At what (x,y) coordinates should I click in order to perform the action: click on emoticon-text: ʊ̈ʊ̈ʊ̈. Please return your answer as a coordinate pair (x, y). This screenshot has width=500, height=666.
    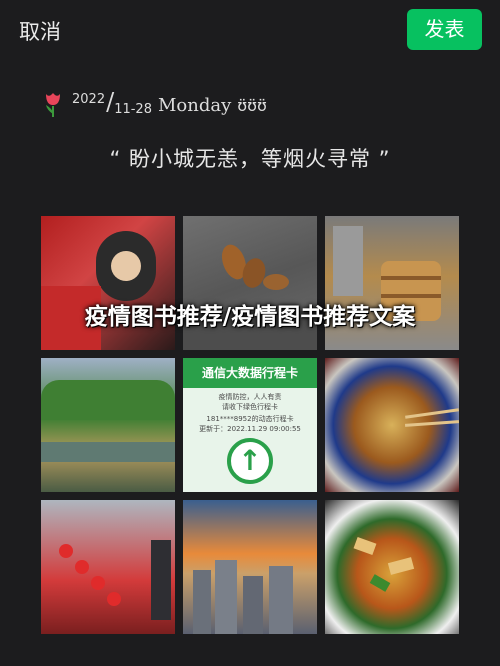
    Looking at the image, I should click on (252, 105).